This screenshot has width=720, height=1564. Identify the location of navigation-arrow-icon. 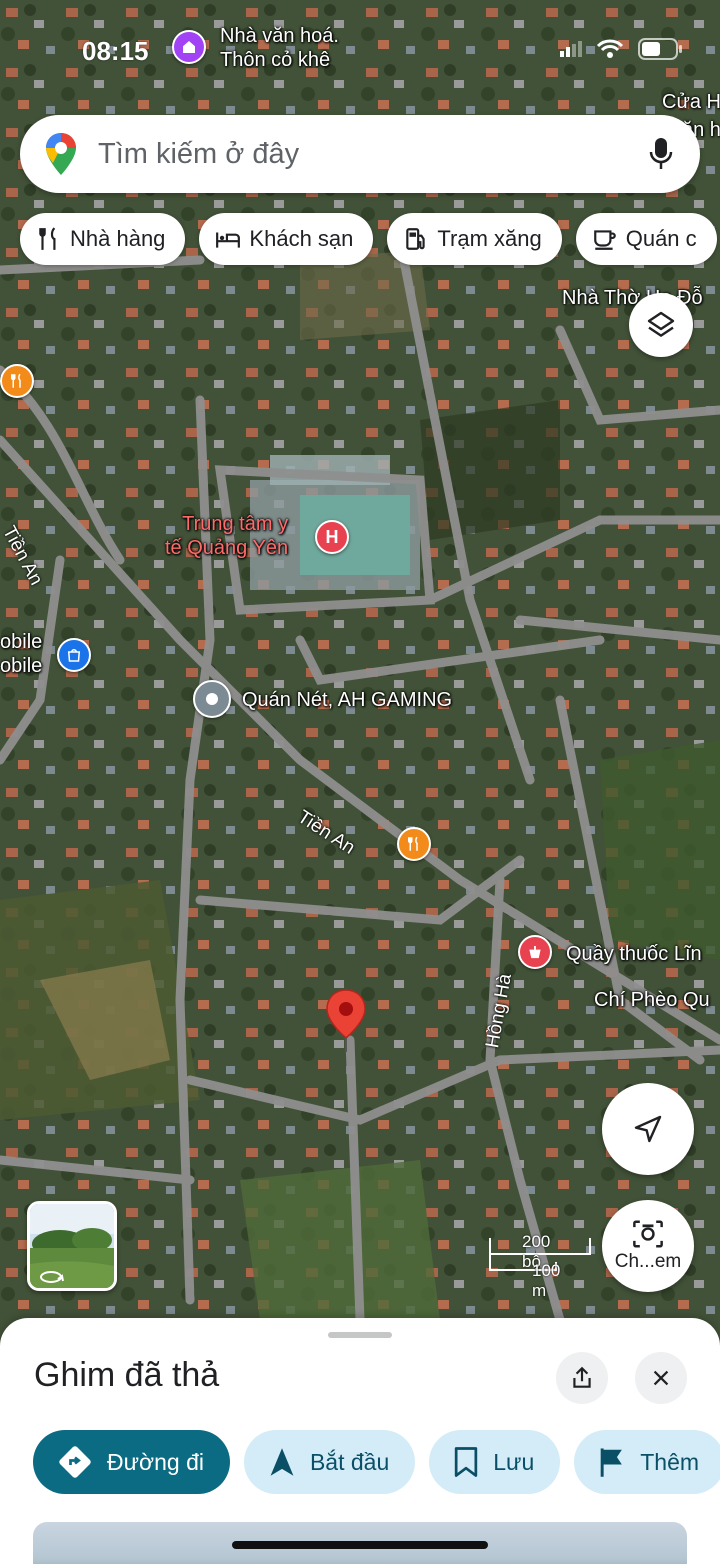
(282, 1462).